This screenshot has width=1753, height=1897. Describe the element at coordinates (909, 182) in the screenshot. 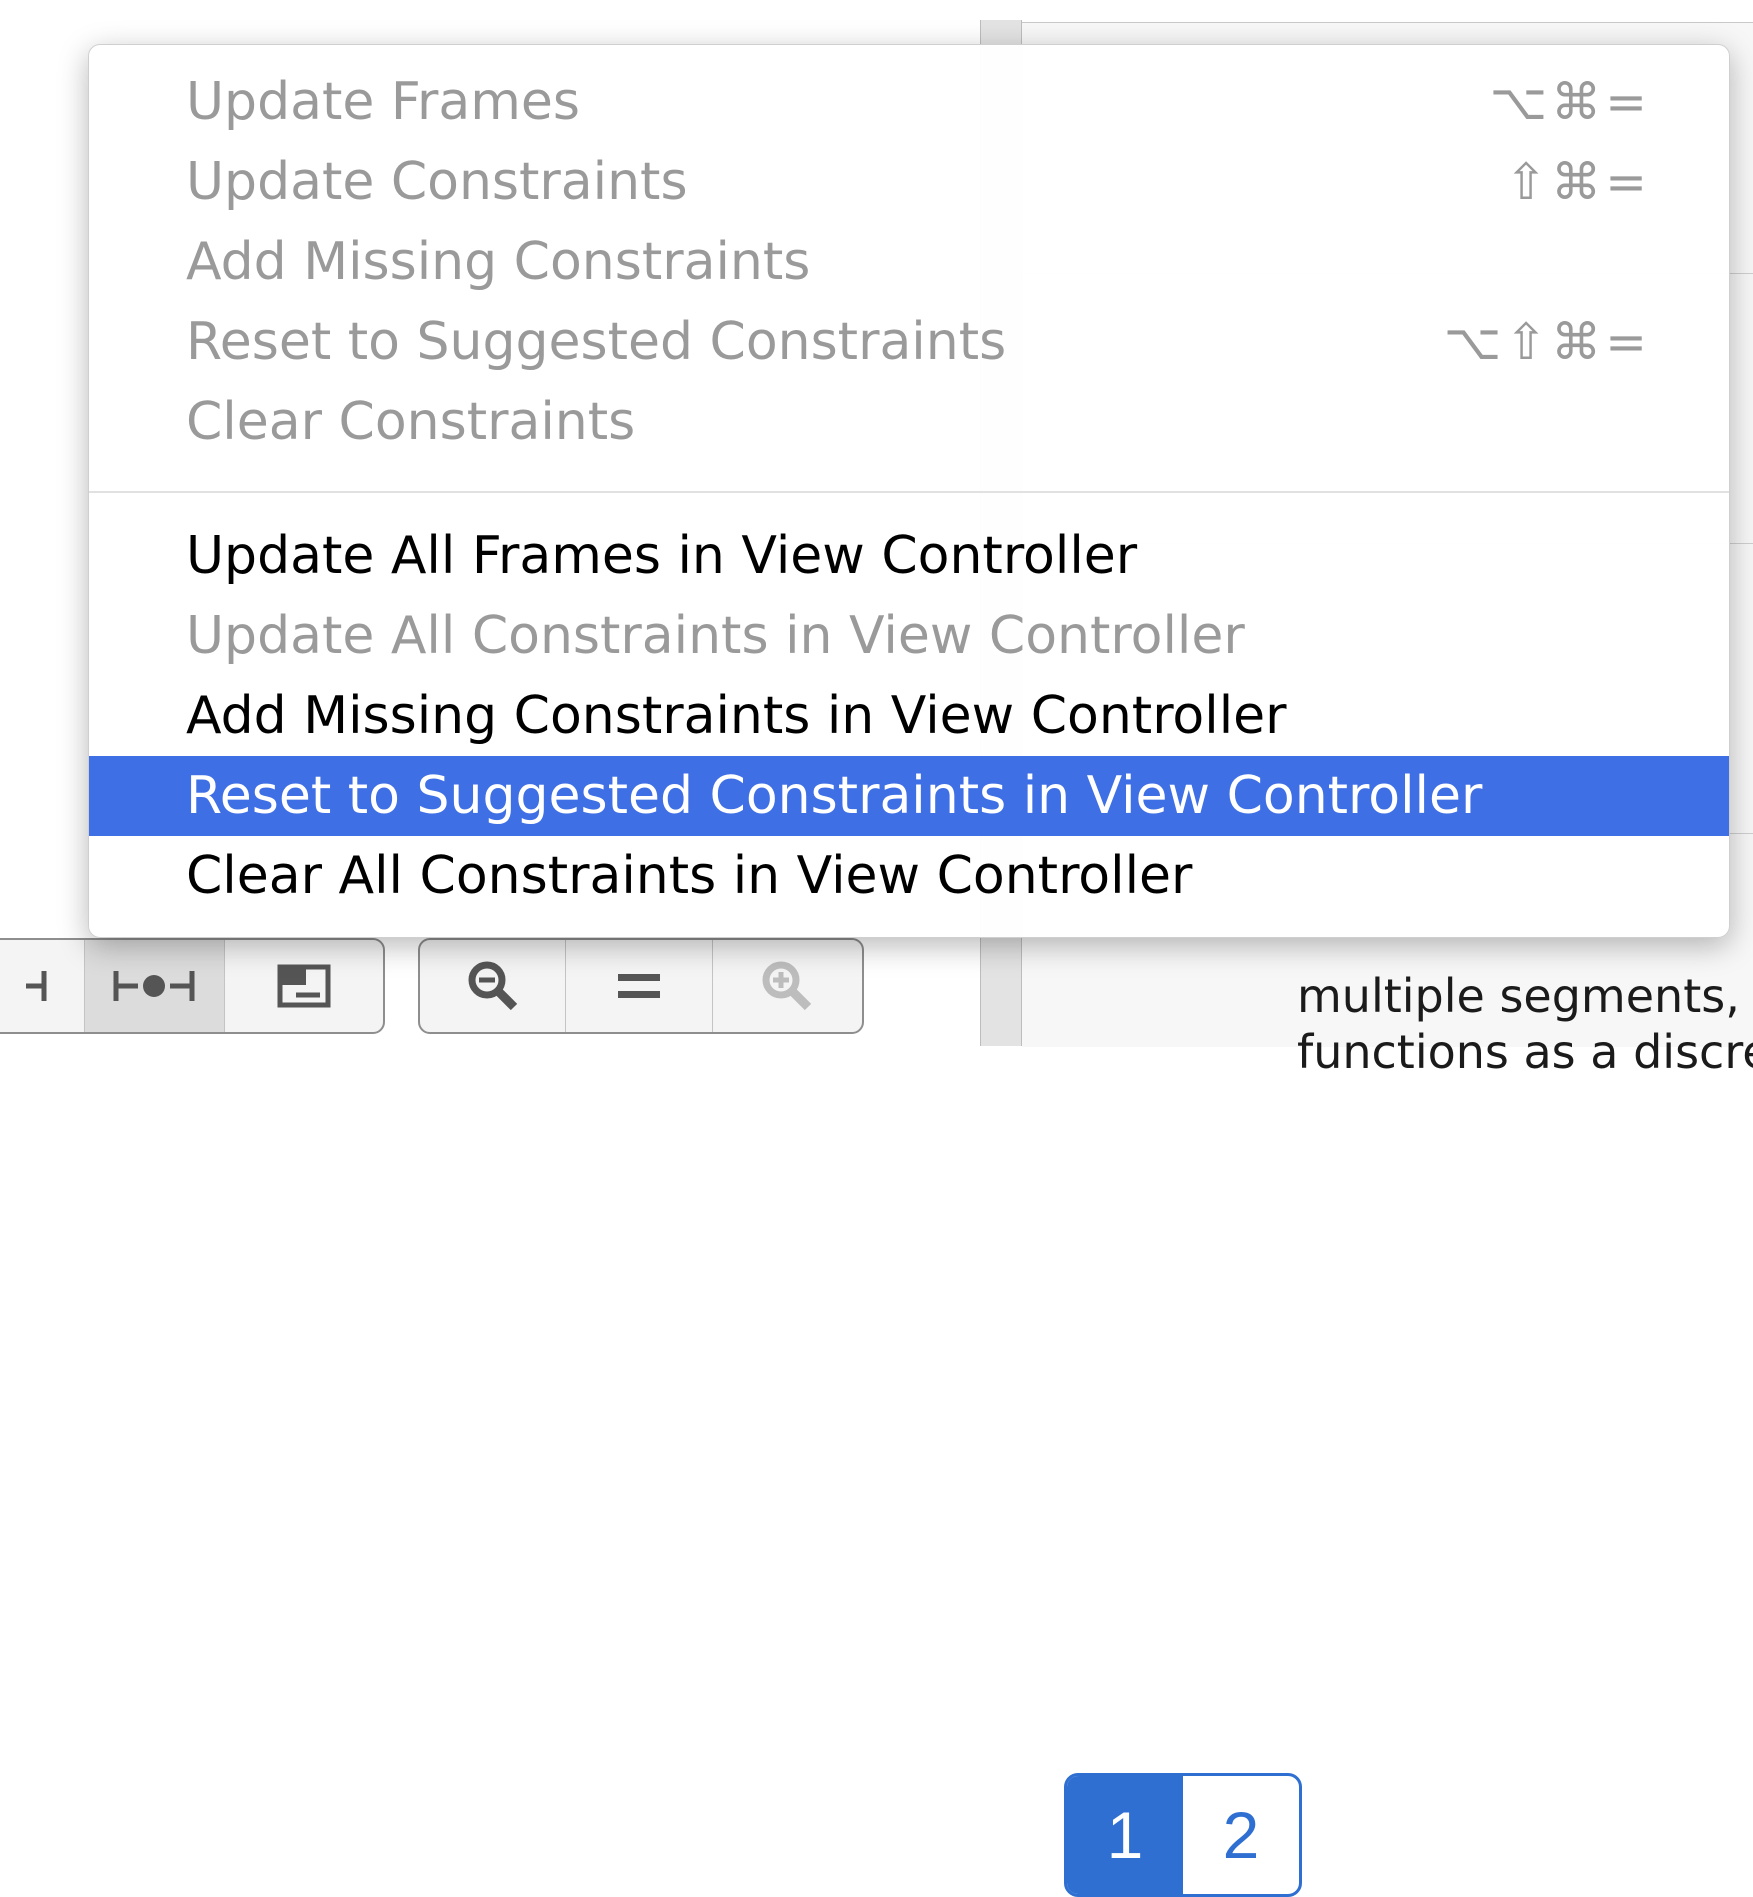

I see `menu-item-update-constraints: Update Constraints ⇧⌘=` at that location.